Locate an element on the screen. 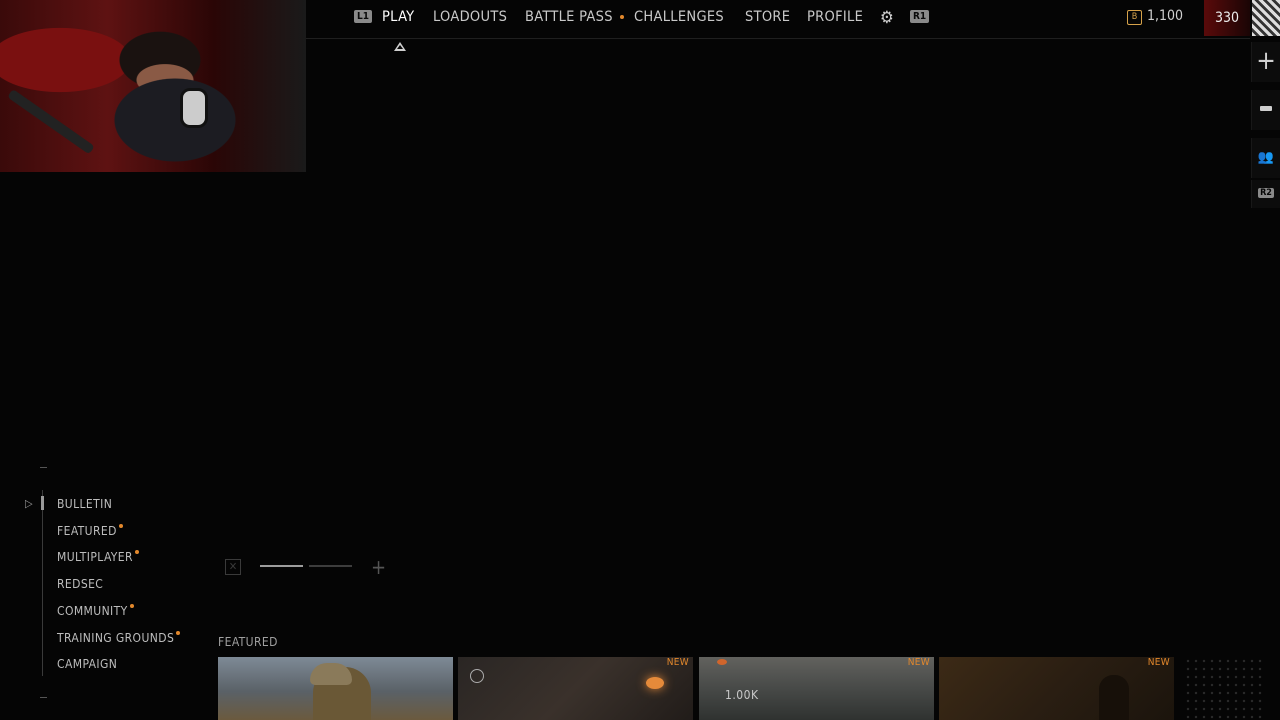  menu-item-multiplayer: MULTIPLAYER is located at coordinates (98, 557).